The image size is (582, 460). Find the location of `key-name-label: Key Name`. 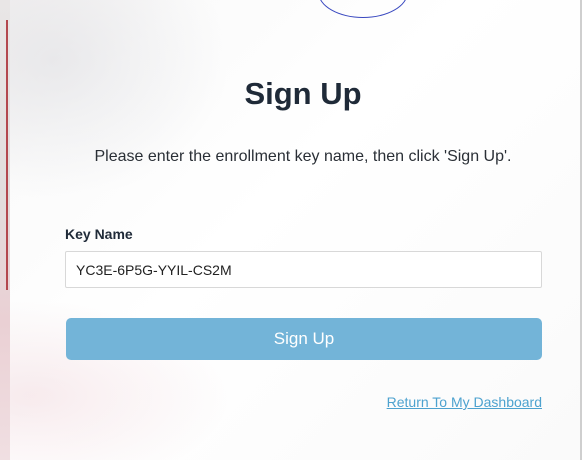

key-name-label: Key Name is located at coordinates (99, 234).